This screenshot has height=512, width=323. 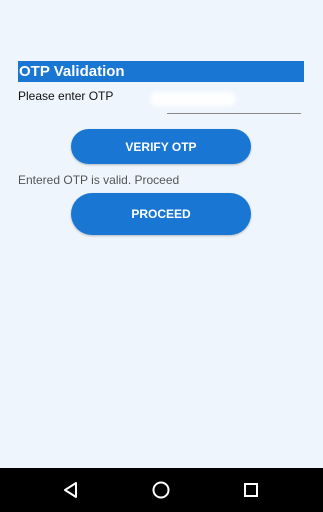 I want to click on recent-apps-button, so click(x=251, y=490).